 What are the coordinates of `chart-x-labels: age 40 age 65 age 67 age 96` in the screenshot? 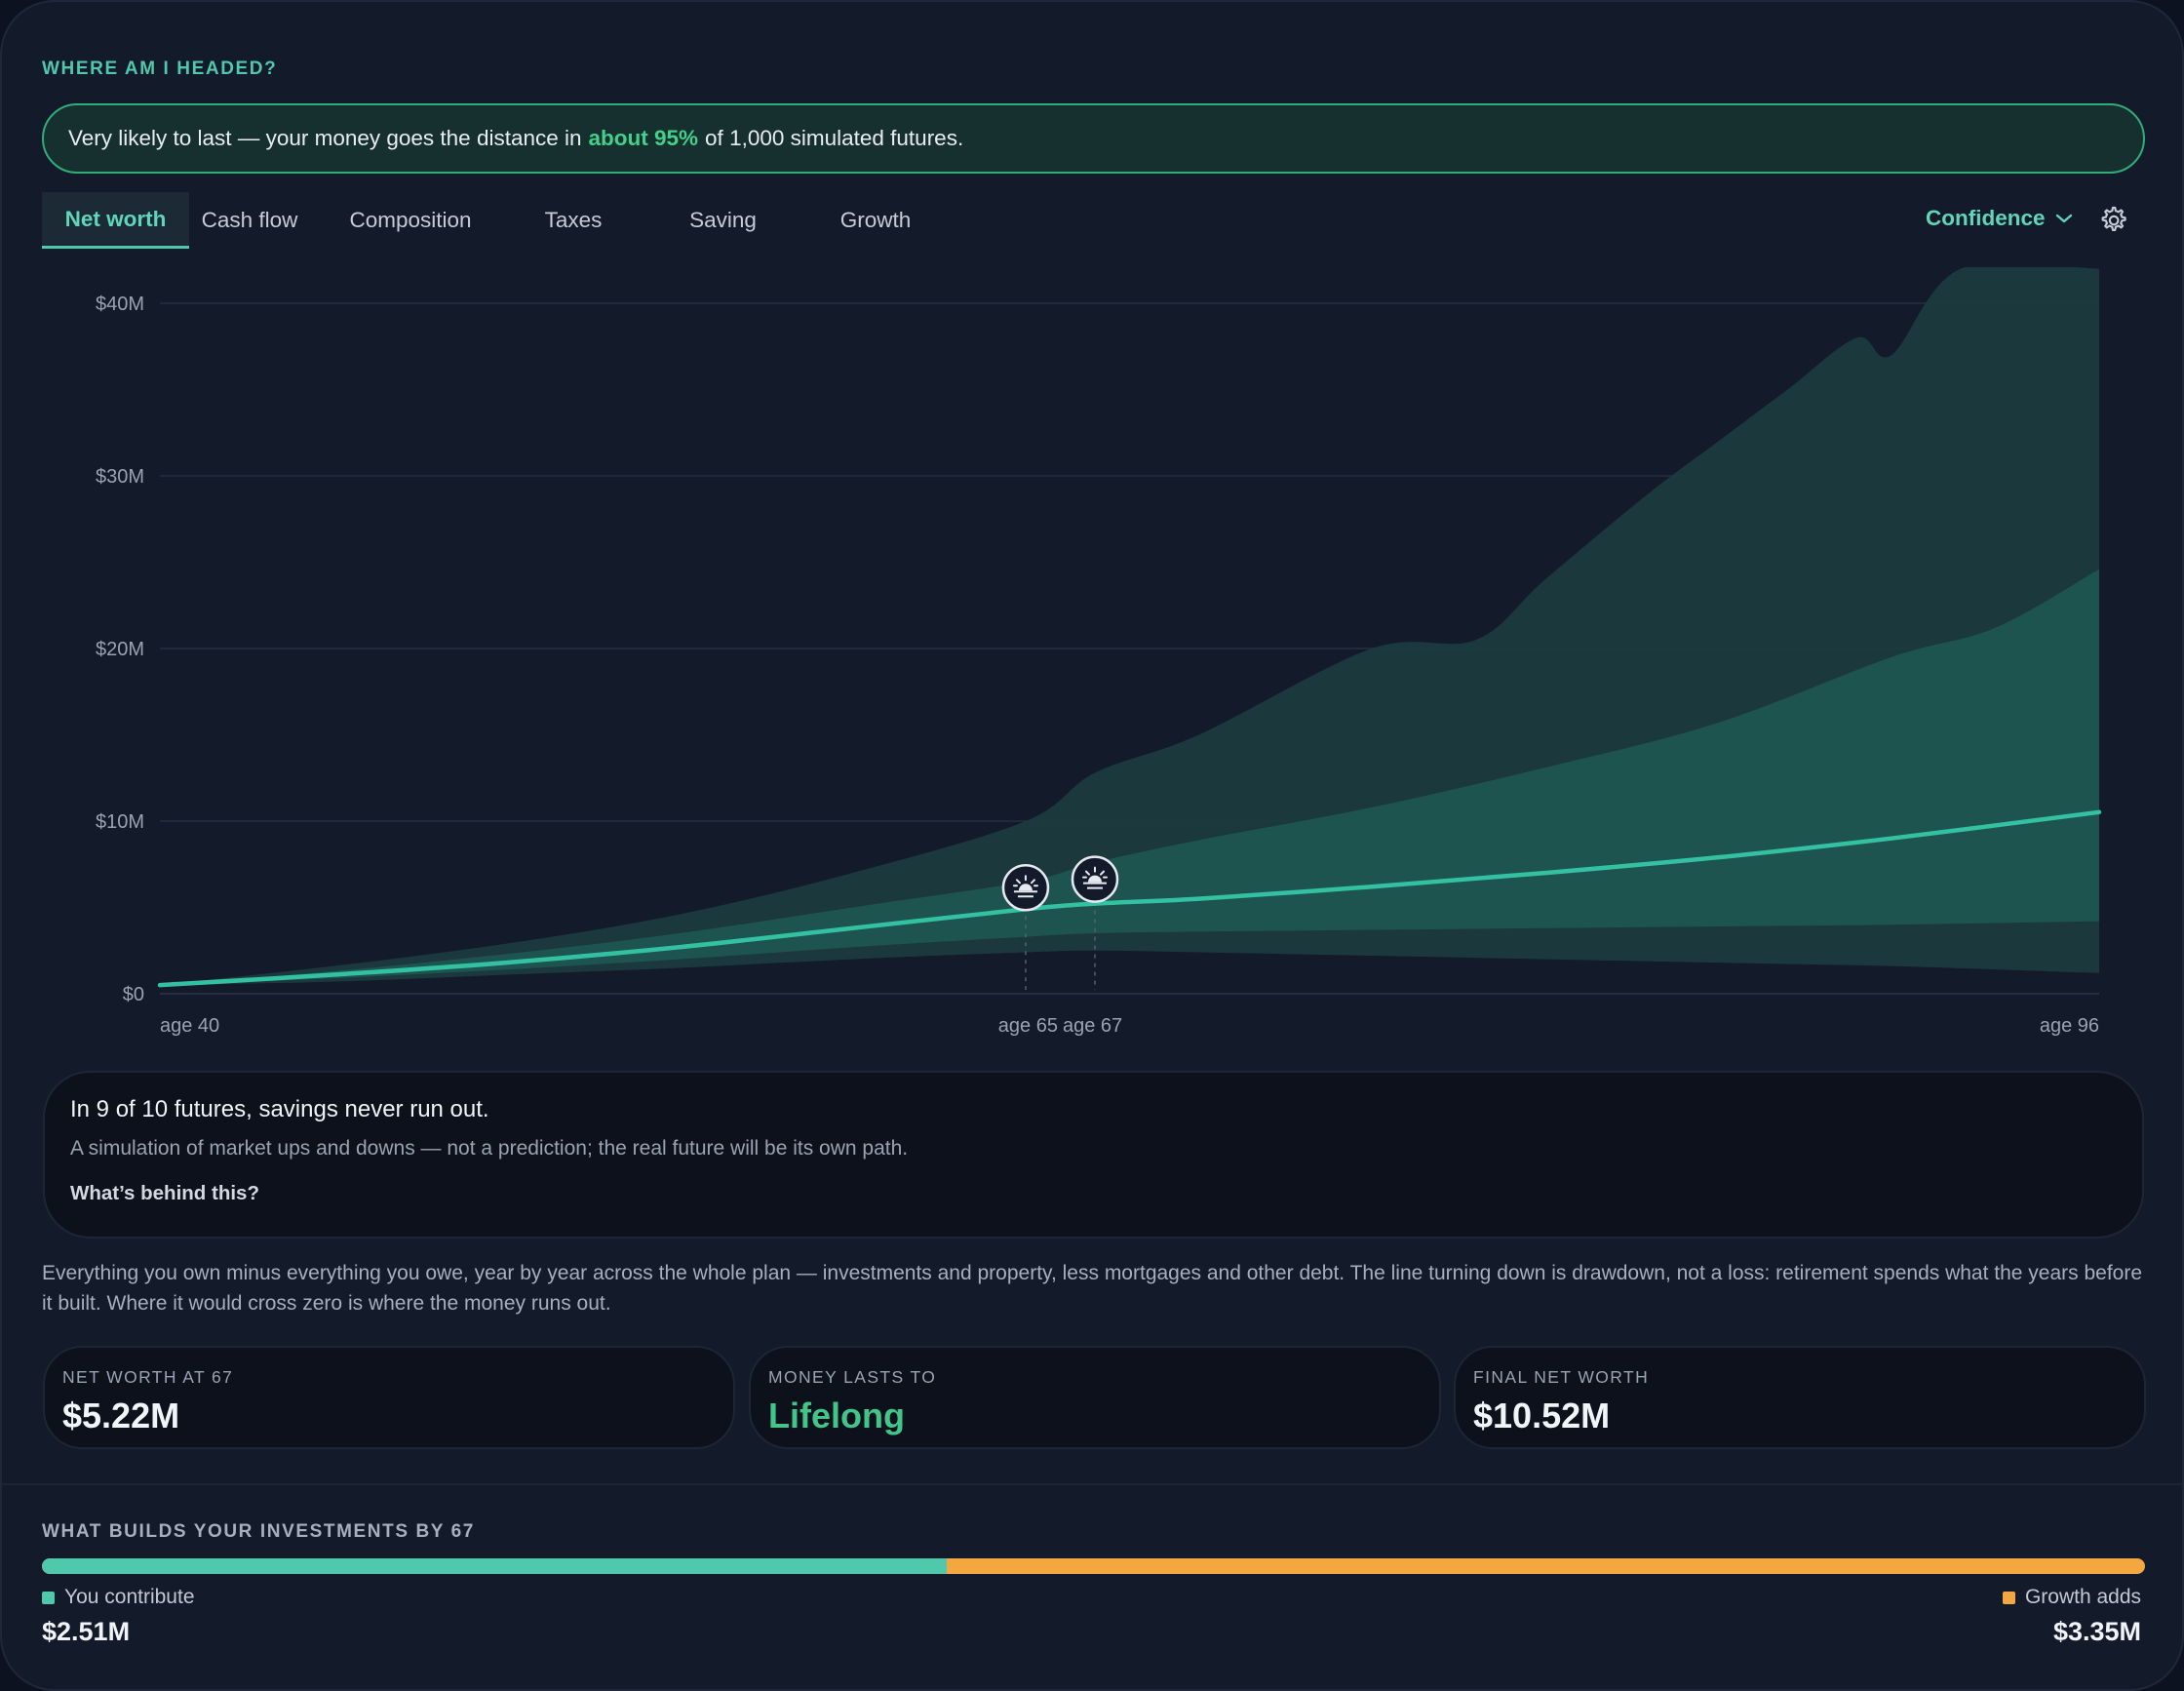 It's located at (1129, 1026).